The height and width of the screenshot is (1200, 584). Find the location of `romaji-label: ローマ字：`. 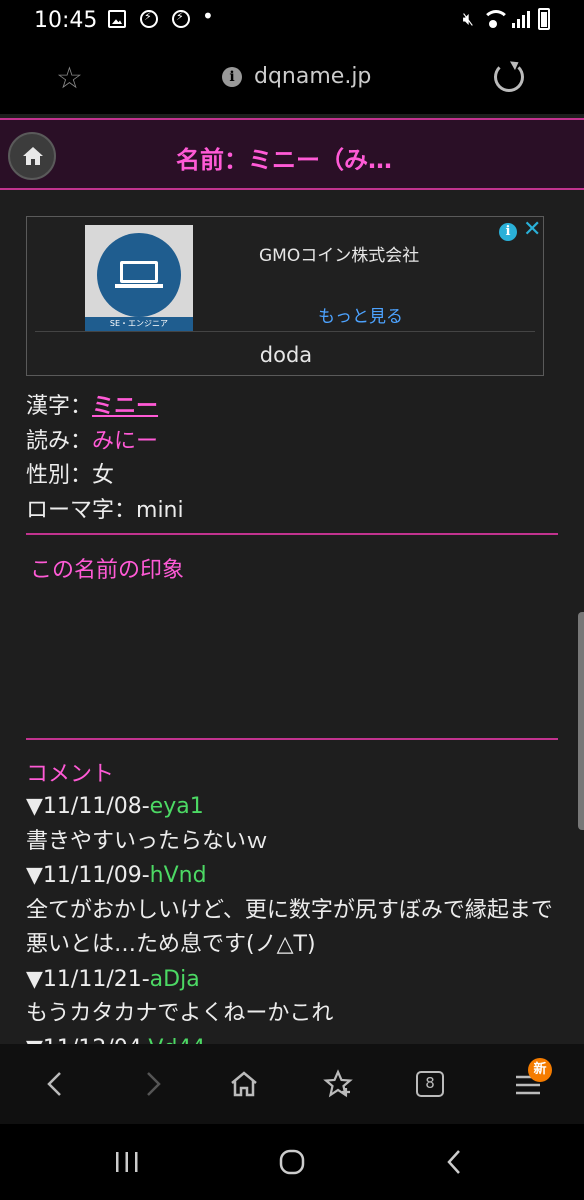

romaji-label: ローマ字： is located at coordinates (81, 510).